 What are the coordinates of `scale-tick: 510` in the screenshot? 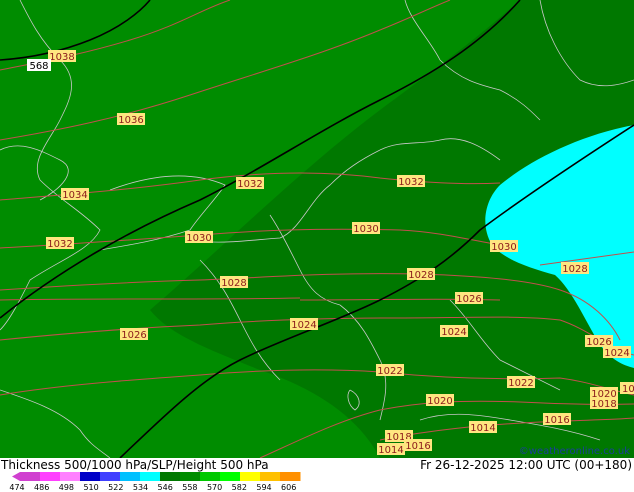 It's located at (91, 487).